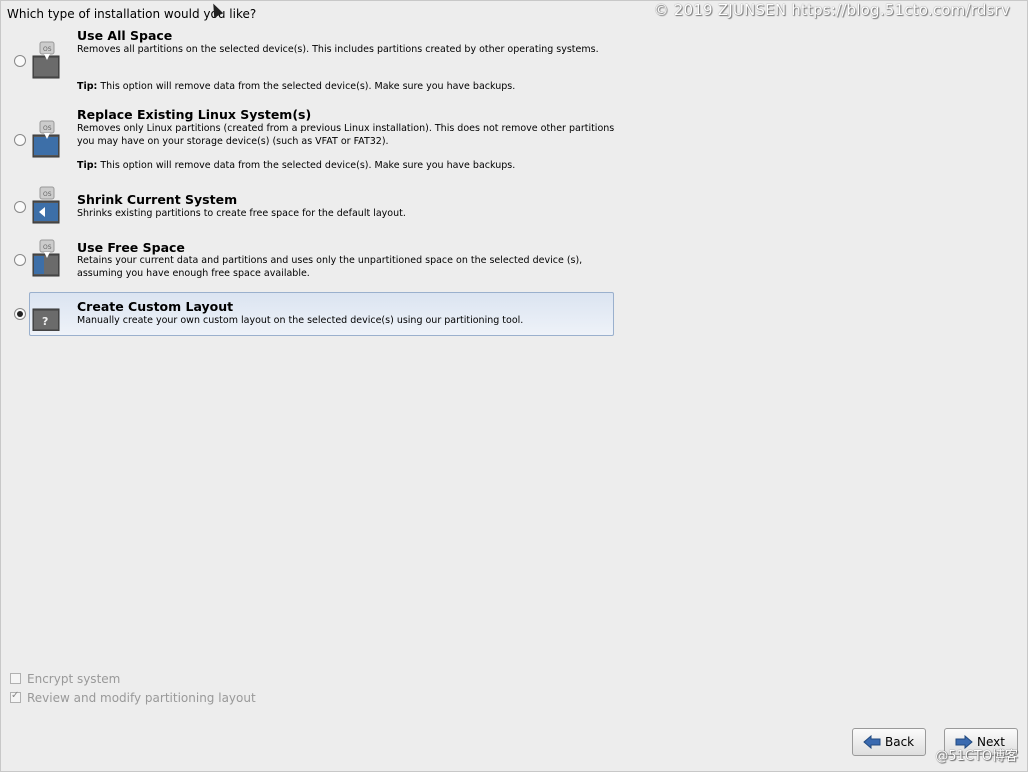 Image resolution: width=1028 pixels, height=772 pixels. I want to click on back-arrow-icon, so click(872, 742).